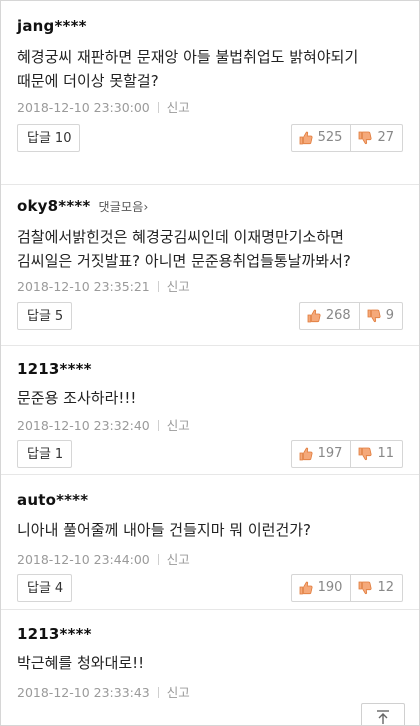 The image size is (420, 726). What do you see at coordinates (52, 500) in the screenshot?
I see `comment-author: auto****` at bounding box center [52, 500].